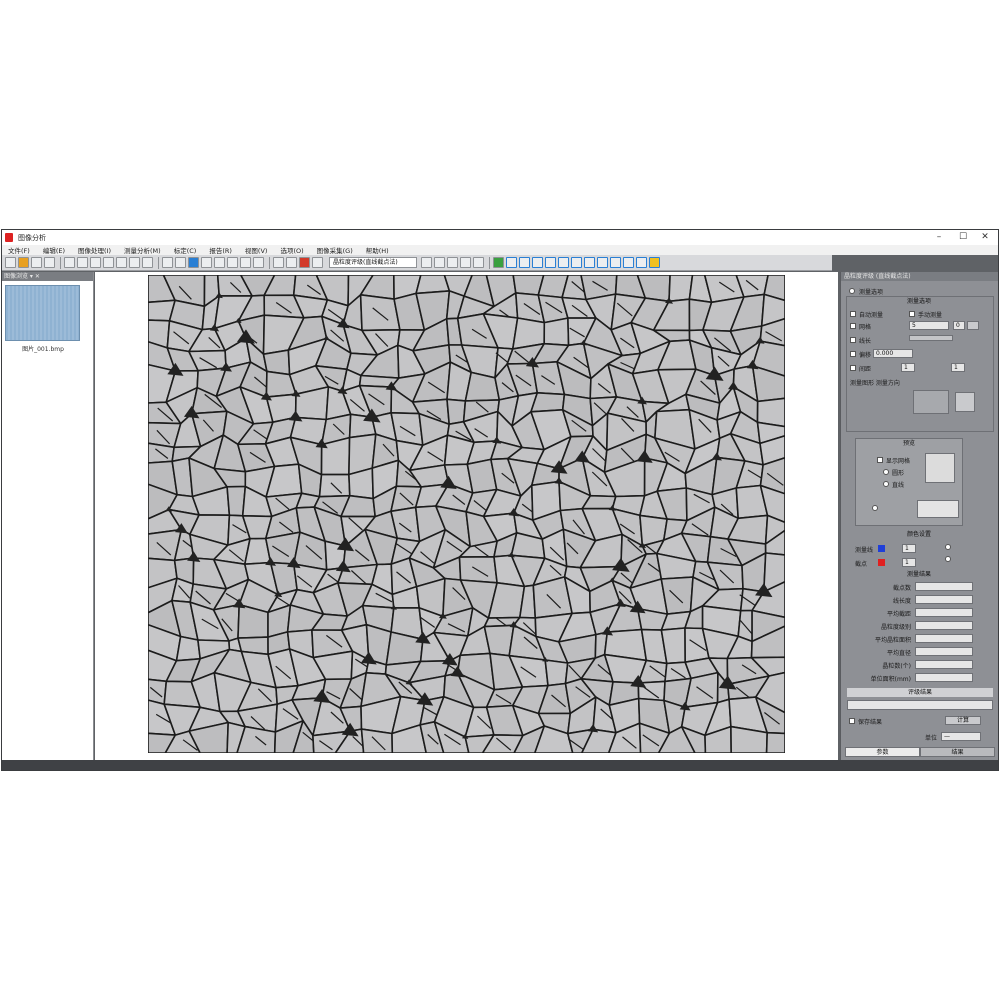  Describe the element at coordinates (36, 262) in the screenshot. I see `save-icon` at that location.